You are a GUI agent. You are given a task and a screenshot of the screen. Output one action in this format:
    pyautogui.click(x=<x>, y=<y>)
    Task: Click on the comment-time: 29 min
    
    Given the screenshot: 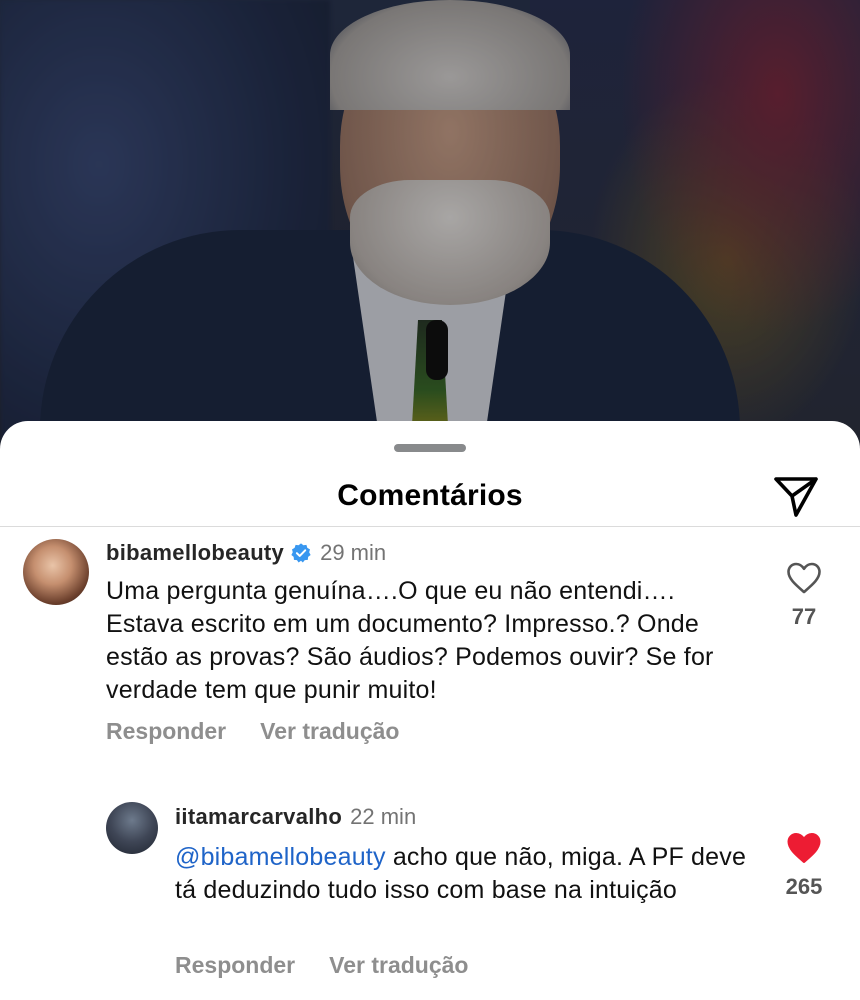 What is the action you would take?
    pyautogui.click(x=353, y=552)
    